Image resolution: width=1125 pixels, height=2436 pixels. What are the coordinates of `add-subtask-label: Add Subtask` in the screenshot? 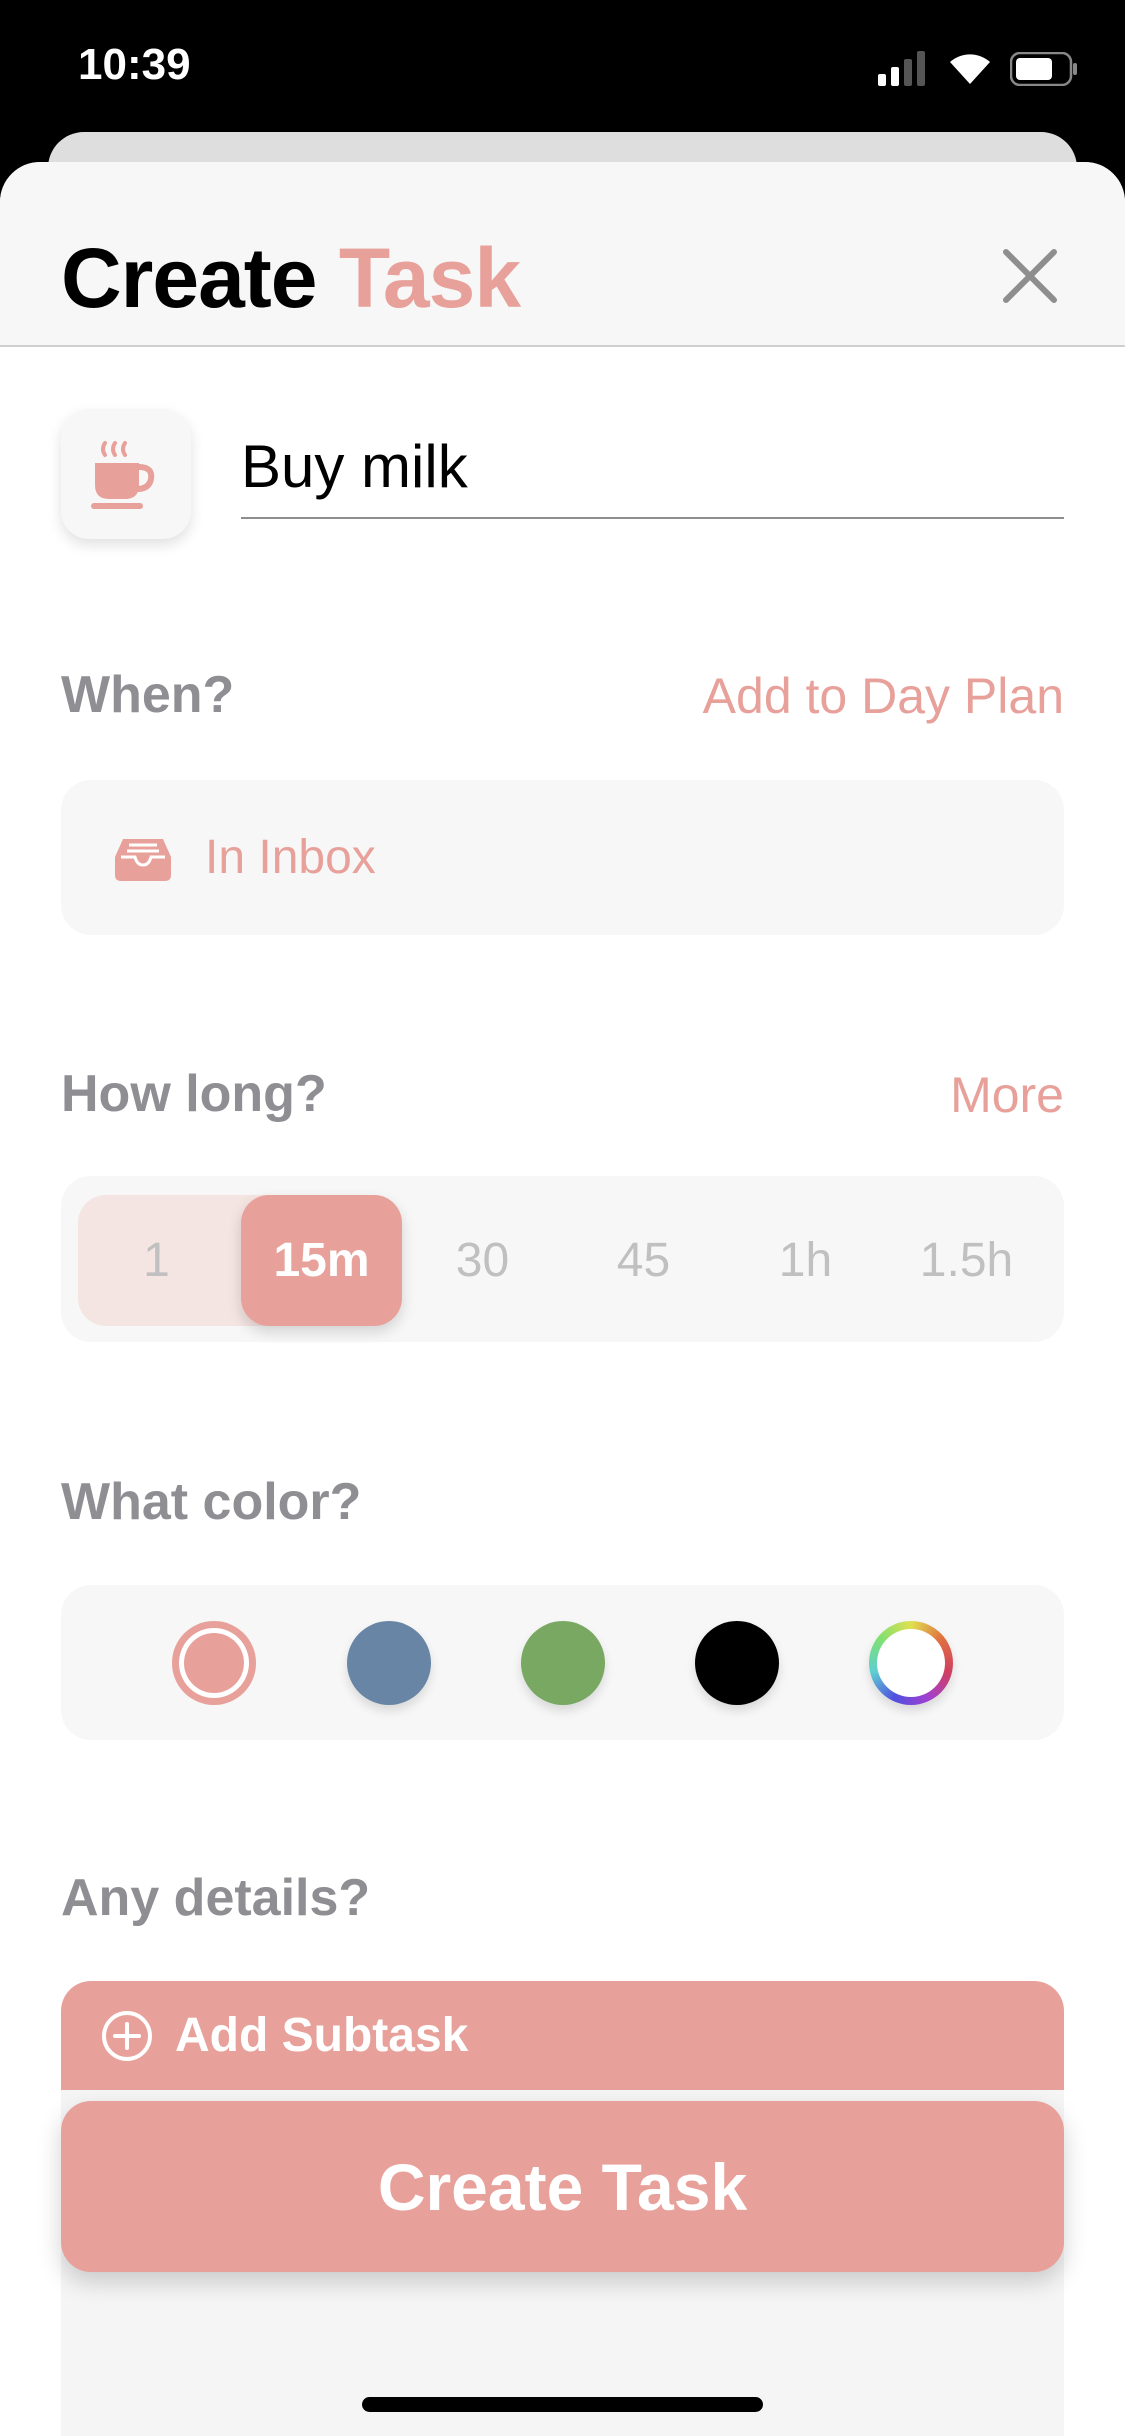 It's located at (322, 2035).